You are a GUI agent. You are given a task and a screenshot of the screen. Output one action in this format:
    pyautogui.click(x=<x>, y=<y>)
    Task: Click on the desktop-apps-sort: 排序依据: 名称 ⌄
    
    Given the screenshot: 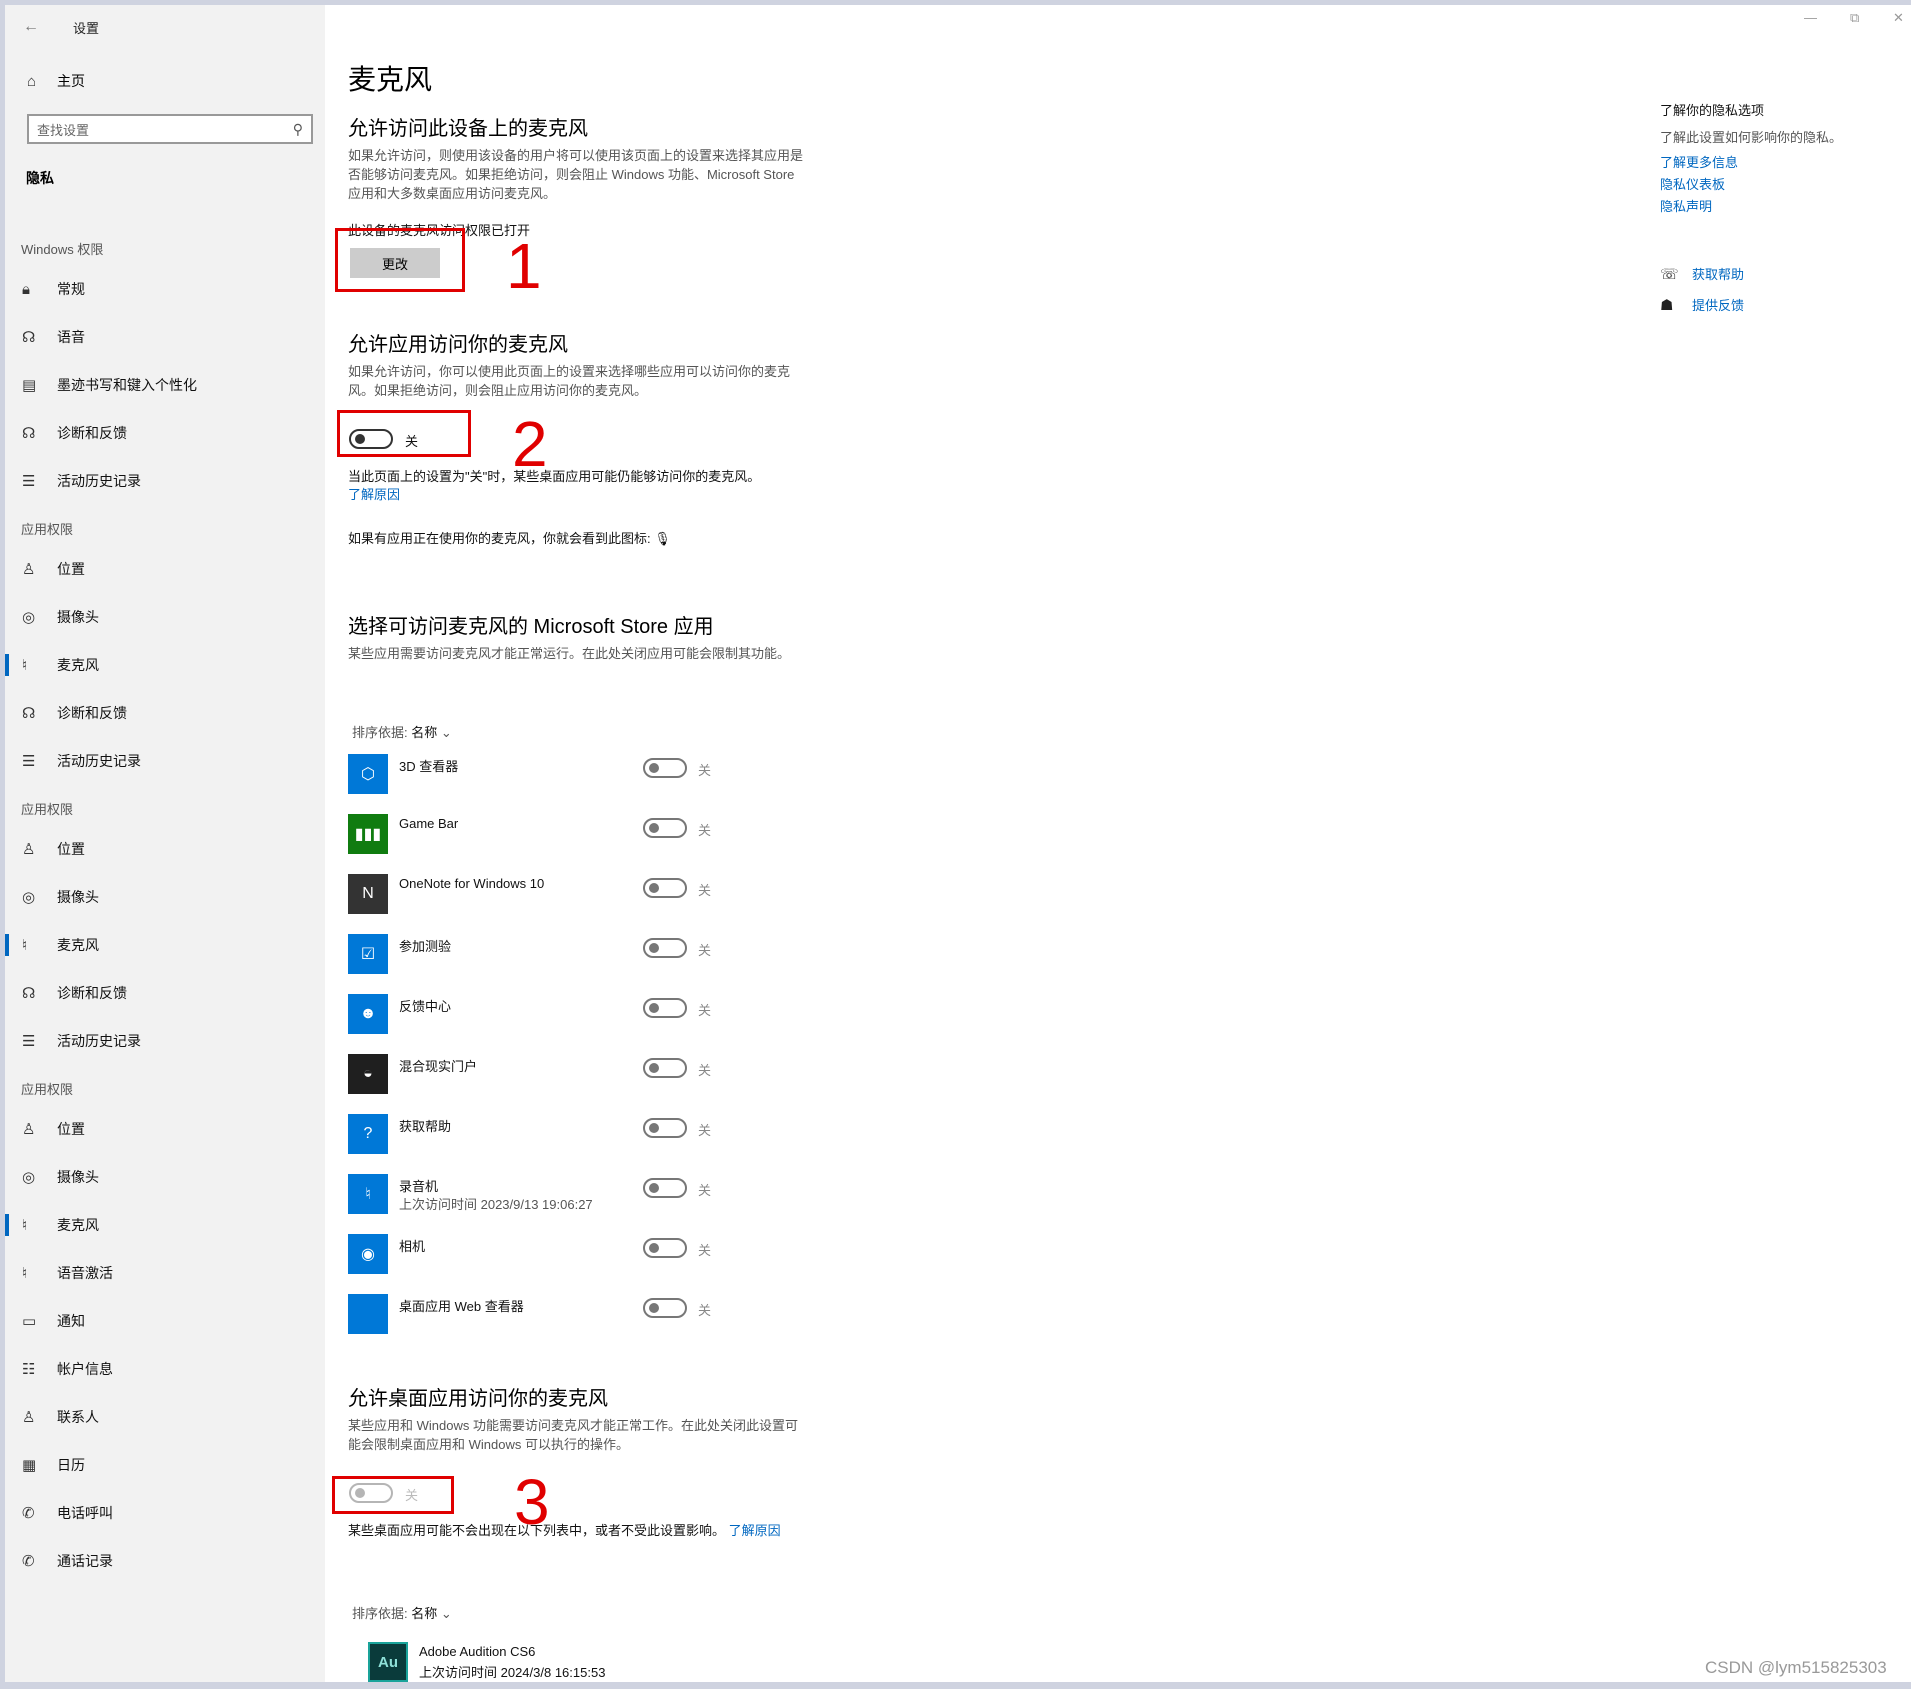 What is the action you would take?
    pyautogui.click(x=402, y=1612)
    